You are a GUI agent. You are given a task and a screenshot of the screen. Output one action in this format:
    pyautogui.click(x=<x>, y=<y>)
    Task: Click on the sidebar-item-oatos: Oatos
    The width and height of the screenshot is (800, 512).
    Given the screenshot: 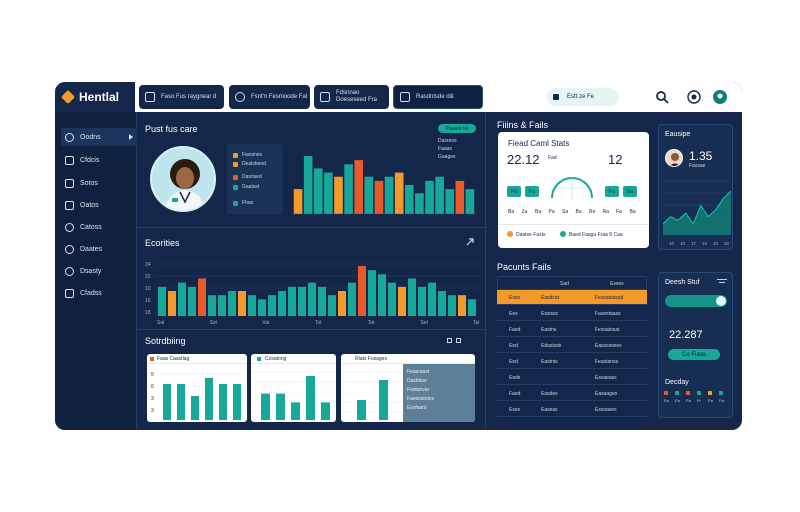 What is the action you would take?
    pyautogui.click(x=99, y=205)
    